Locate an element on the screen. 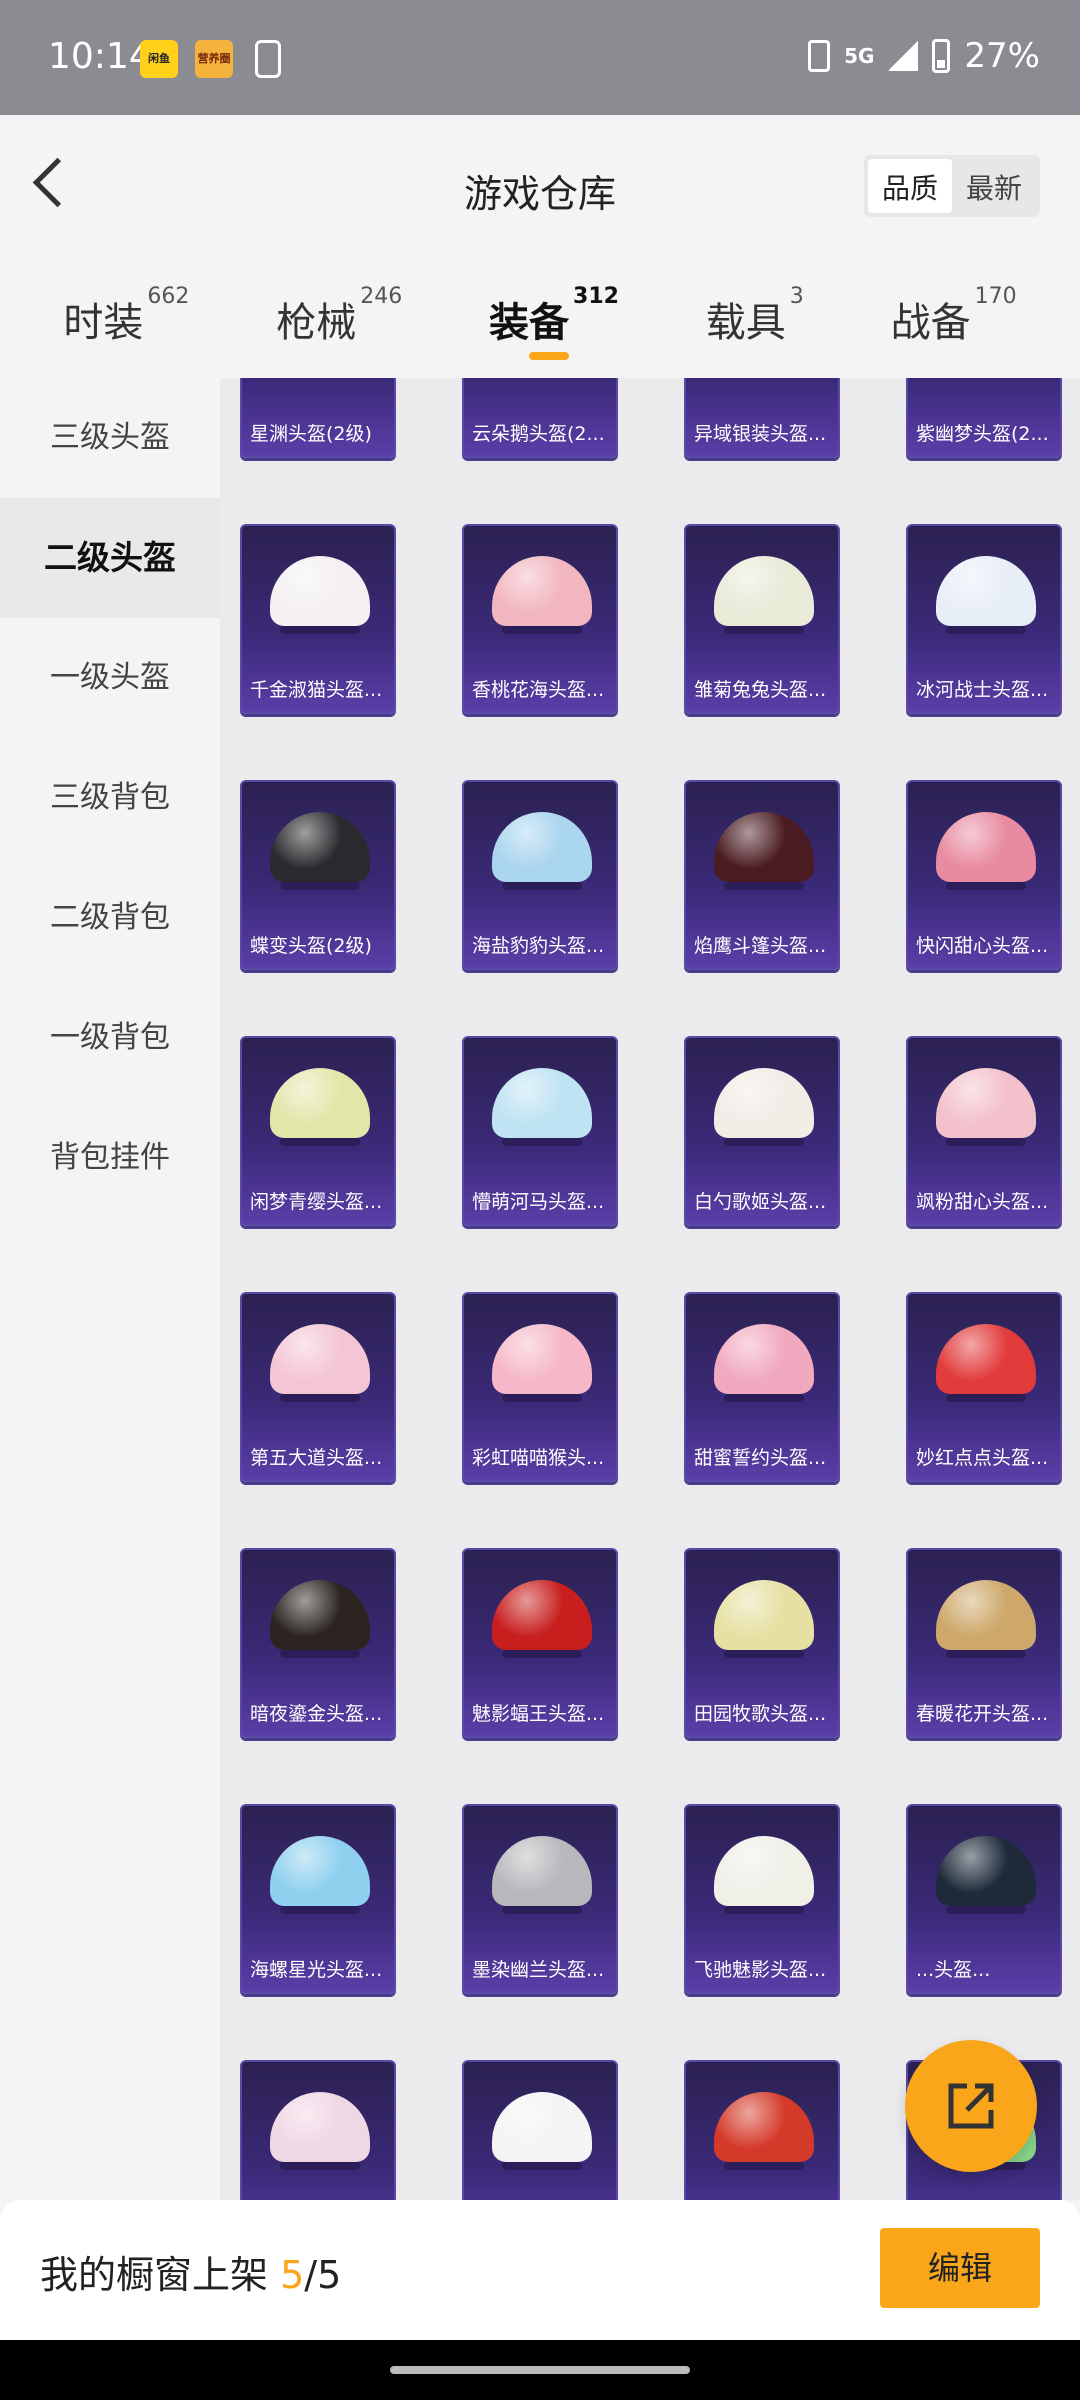 This screenshot has width=1080, height=2400. tab-count: 312 is located at coordinates (596, 296).